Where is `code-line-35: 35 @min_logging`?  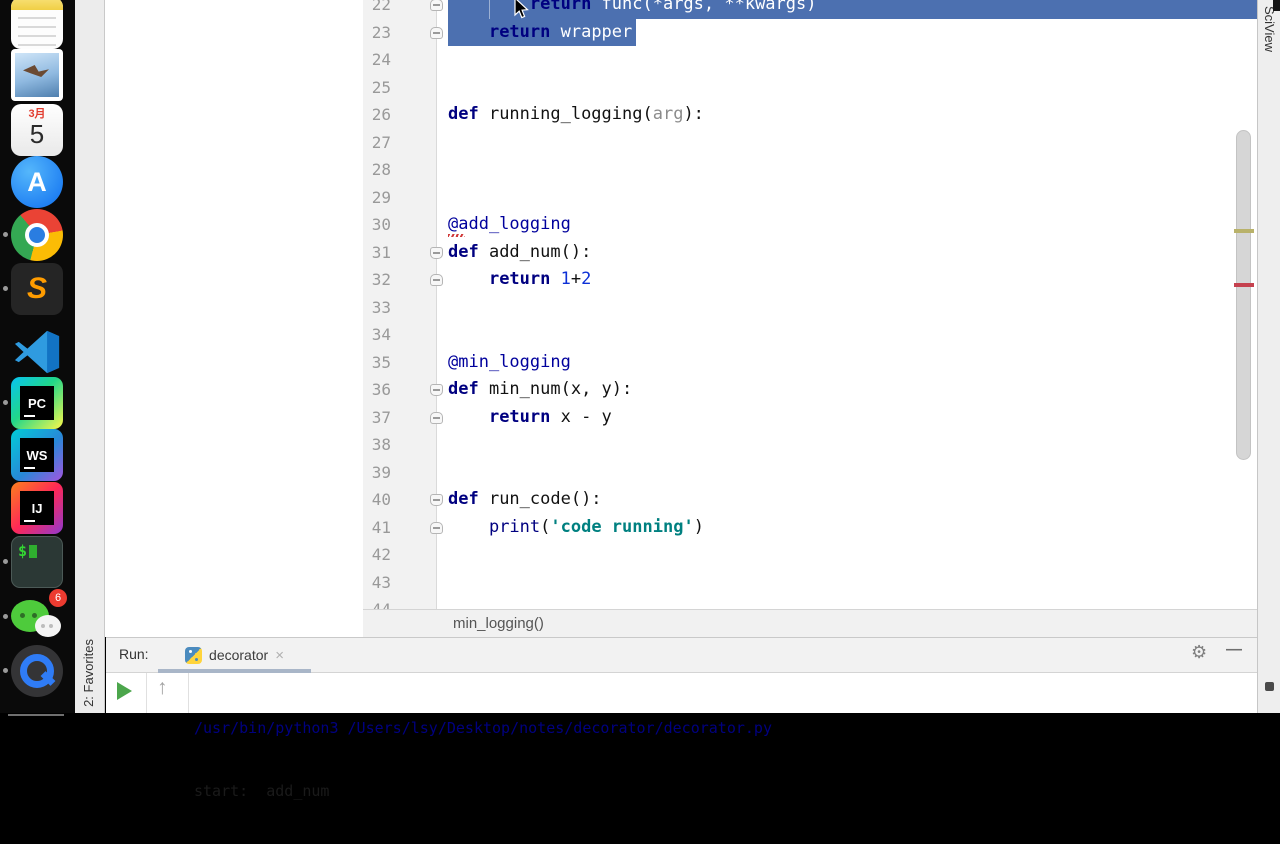 code-line-35: 35 @min_logging is located at coordinates (810, 363).